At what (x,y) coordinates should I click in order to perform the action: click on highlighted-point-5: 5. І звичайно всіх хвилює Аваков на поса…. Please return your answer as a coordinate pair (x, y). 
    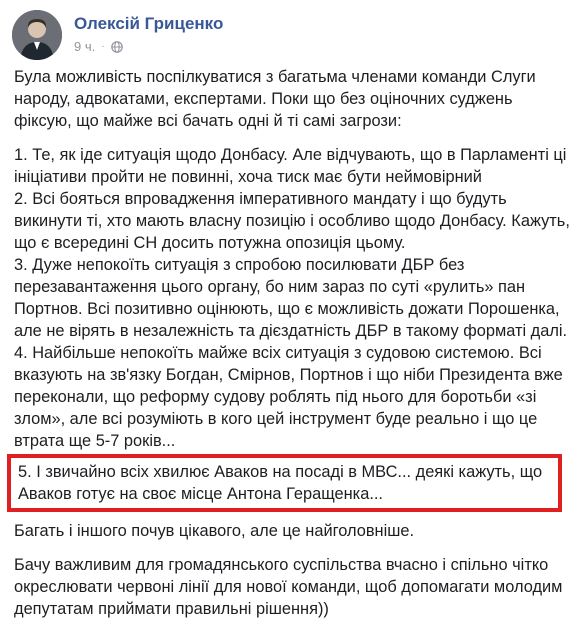
    Looking at the image, I should click on (284, 483).